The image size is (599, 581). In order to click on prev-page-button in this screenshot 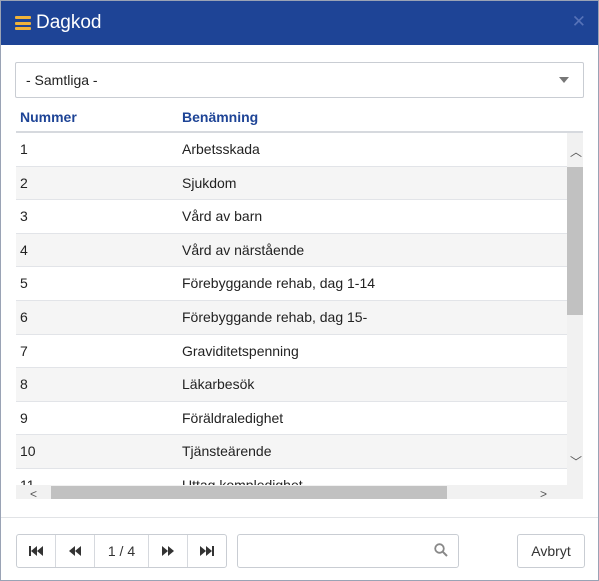, I will do `click(75, 551)`.